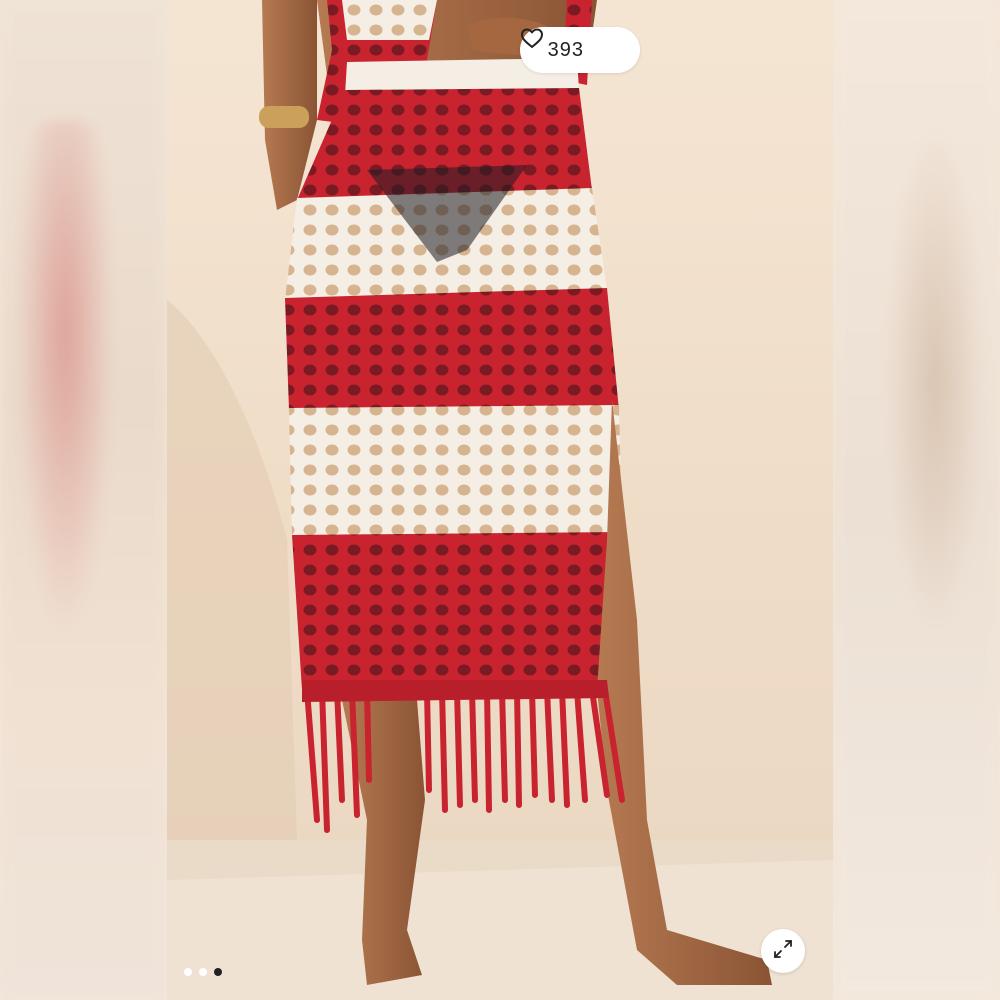  What do you see at coordinates (565, 49) in the screenshot?
I see `like-count: 393` at bounding box center [565, 49].